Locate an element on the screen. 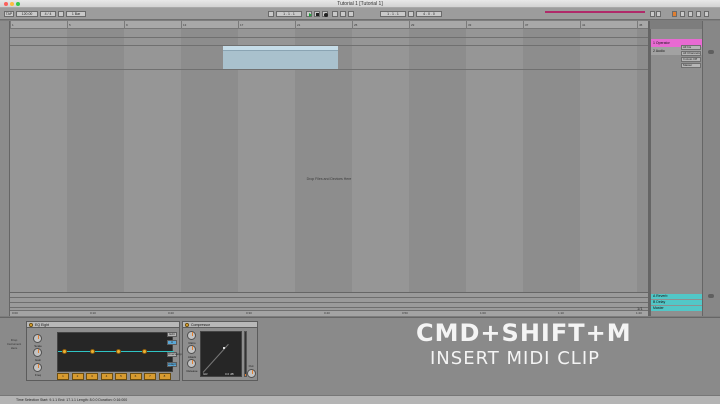 The height and width of the screenshot is (404, 720). midi-in-indicator is located at coordinates (682, 14).